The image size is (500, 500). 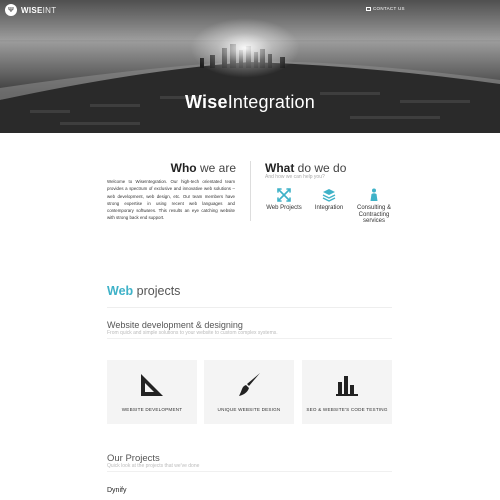 What do you see at coordinates (368, 8) in the screenshot?
I see `envelope-icon` at bounding box center [368, 8].